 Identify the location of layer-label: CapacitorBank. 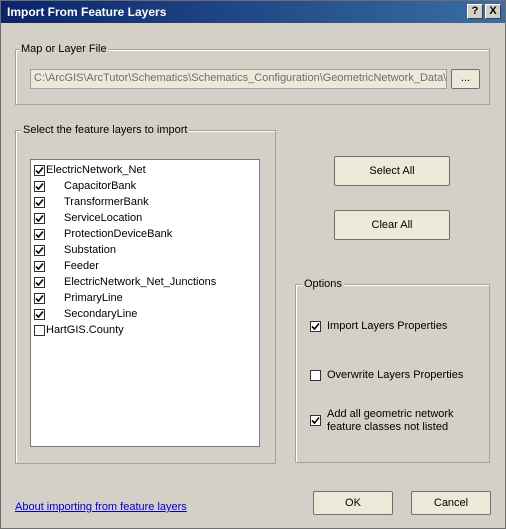
(100, 186).